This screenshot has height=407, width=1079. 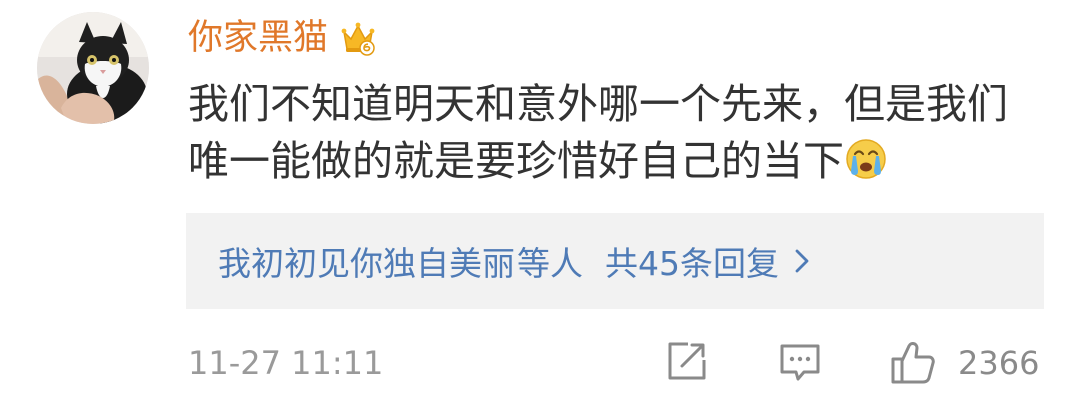 What do you see at coordinates (913, 363) in the screenshot?
I see `like-icon` at bounding box center [913, 363].